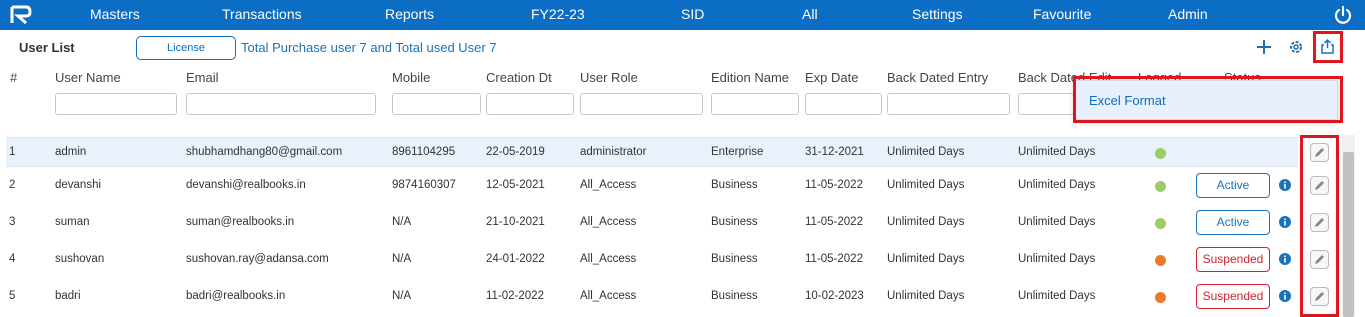 This screenshot has width=1365, height=317. Describe the element at coordinates (14, 77) in the screenshot. I see `column-header-number: #` at that location.